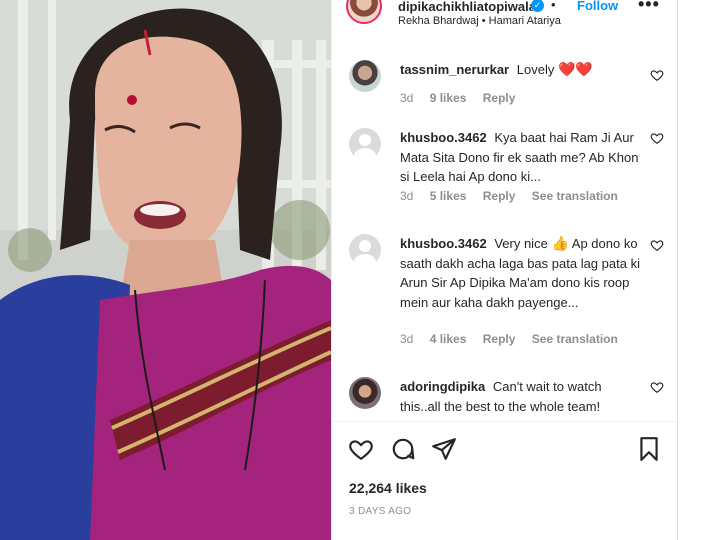 The image size is (720, 540). I want to click on unrendered-emoji-glyph: ?, so click(403, 419).